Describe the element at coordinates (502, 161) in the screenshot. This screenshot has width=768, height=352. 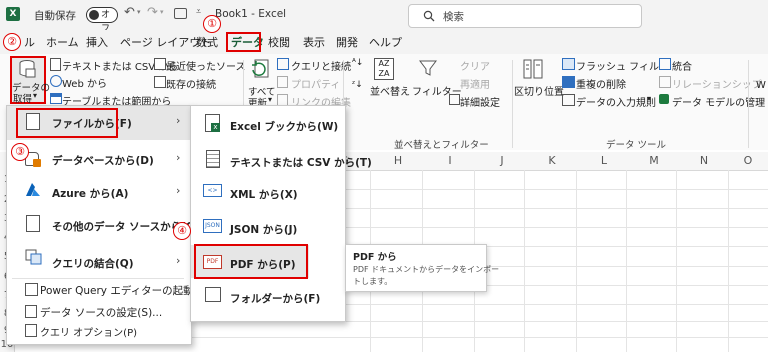
I see `column-header-j: J` at that location.